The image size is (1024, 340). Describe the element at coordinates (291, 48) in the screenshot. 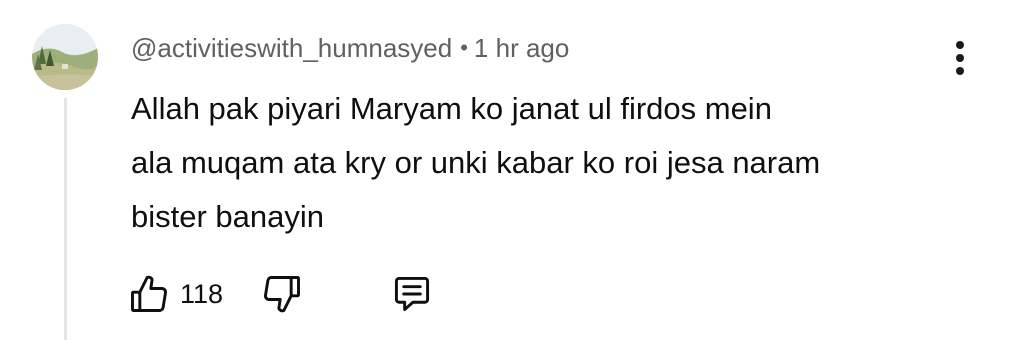

I see `author-handle: @activitieswith_humnasyed` at that location.